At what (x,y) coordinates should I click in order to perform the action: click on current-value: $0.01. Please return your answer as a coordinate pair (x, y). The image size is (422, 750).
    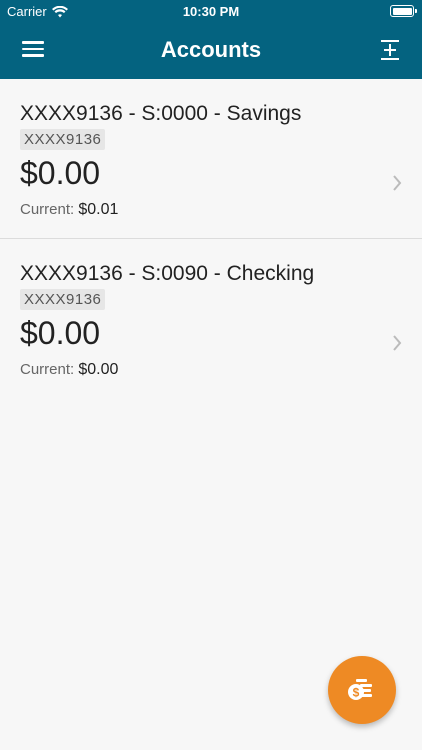
    Looking at the image, I should click on (98, 209).